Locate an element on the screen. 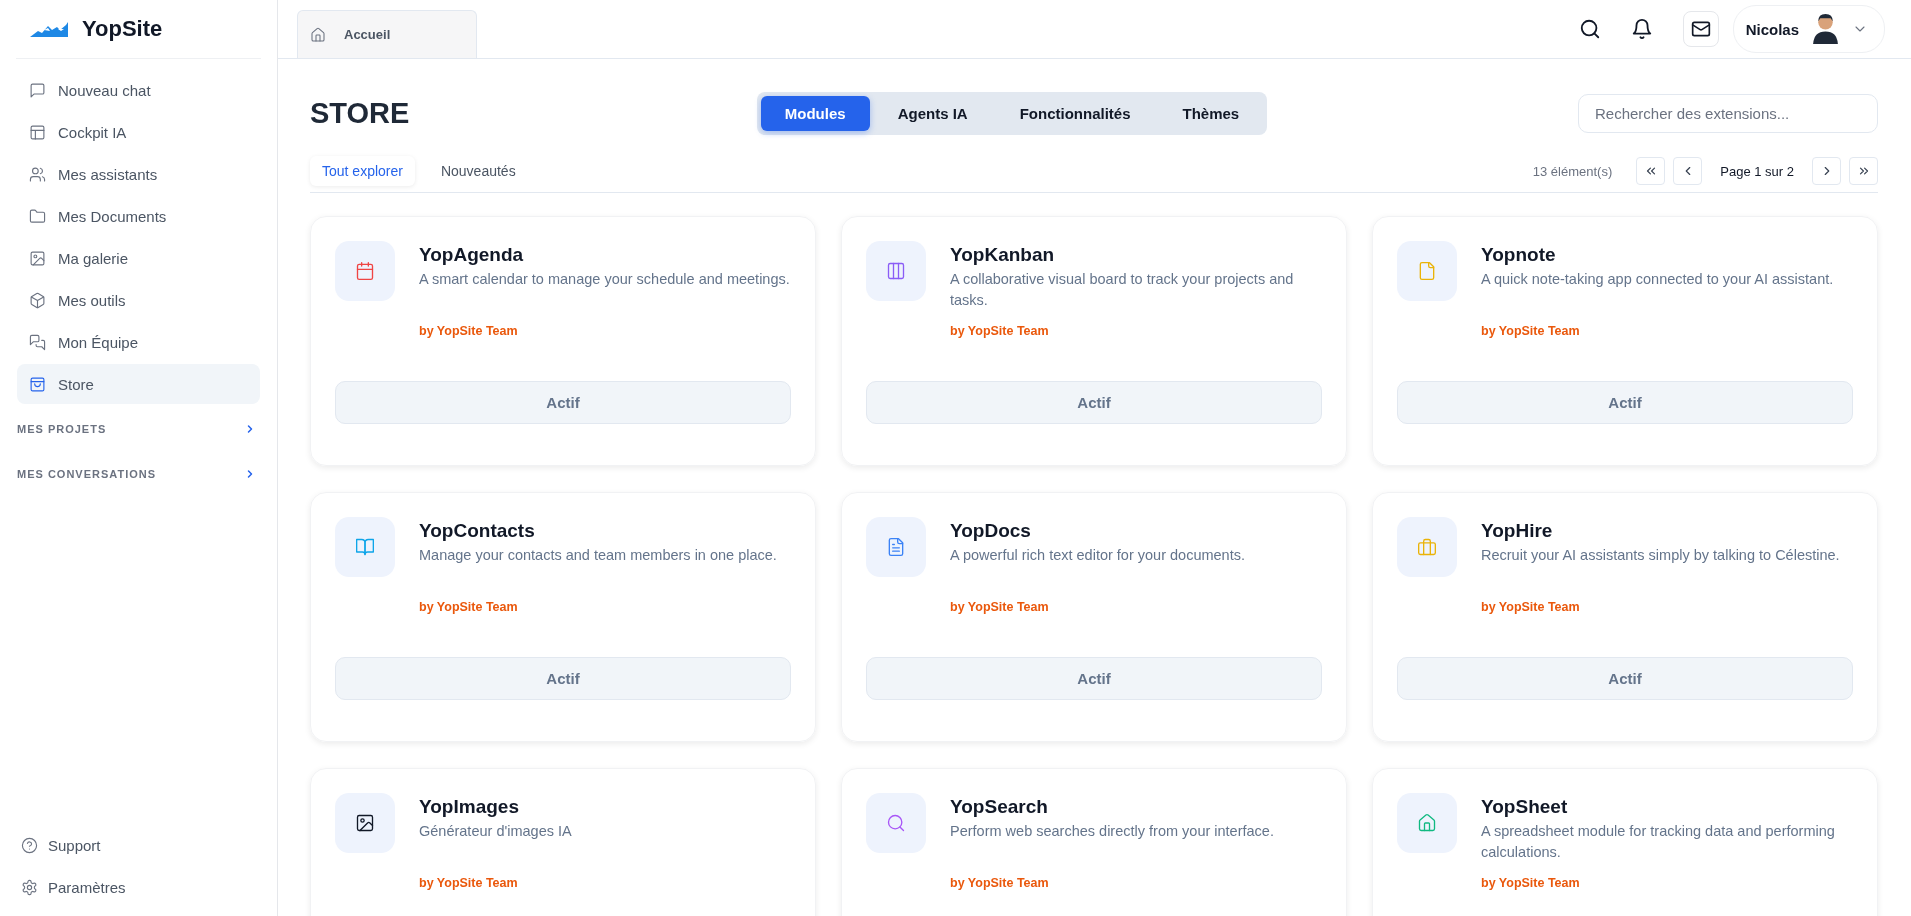  folder-icon is located at coordinates (37, 216).